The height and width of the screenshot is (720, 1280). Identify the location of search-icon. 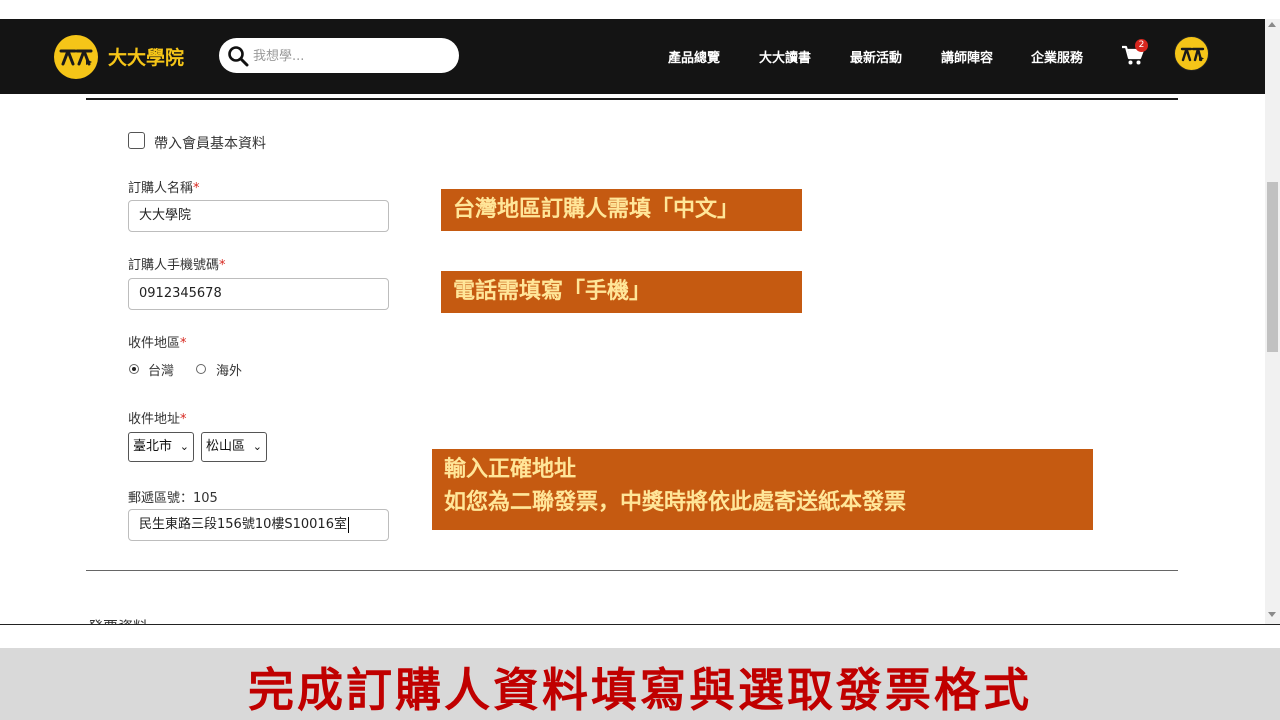
(238, 56).